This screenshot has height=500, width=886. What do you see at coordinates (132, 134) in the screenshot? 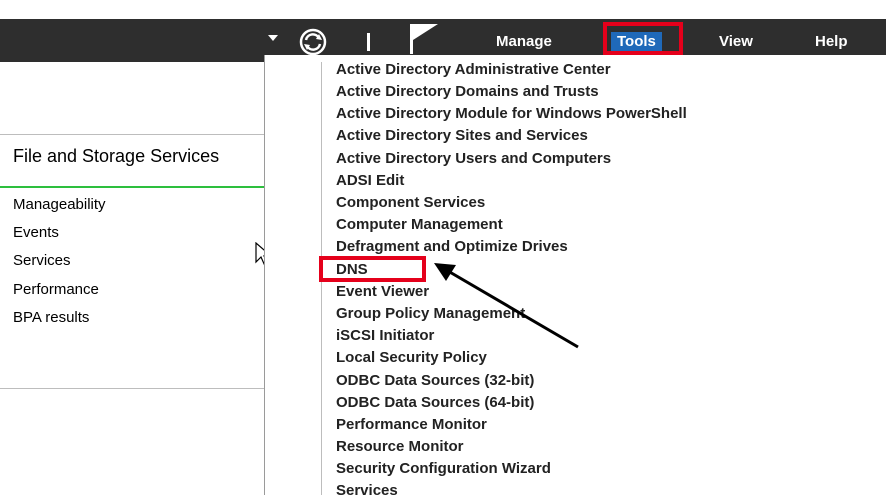
I see `sidebar-divider-top` at bounding box center [132, 134].